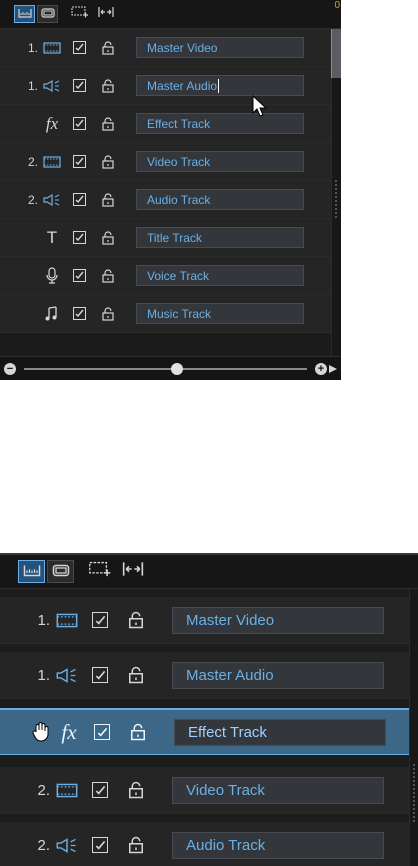  I want to click on scroll-right-arrow-icon, so click(333, 368).